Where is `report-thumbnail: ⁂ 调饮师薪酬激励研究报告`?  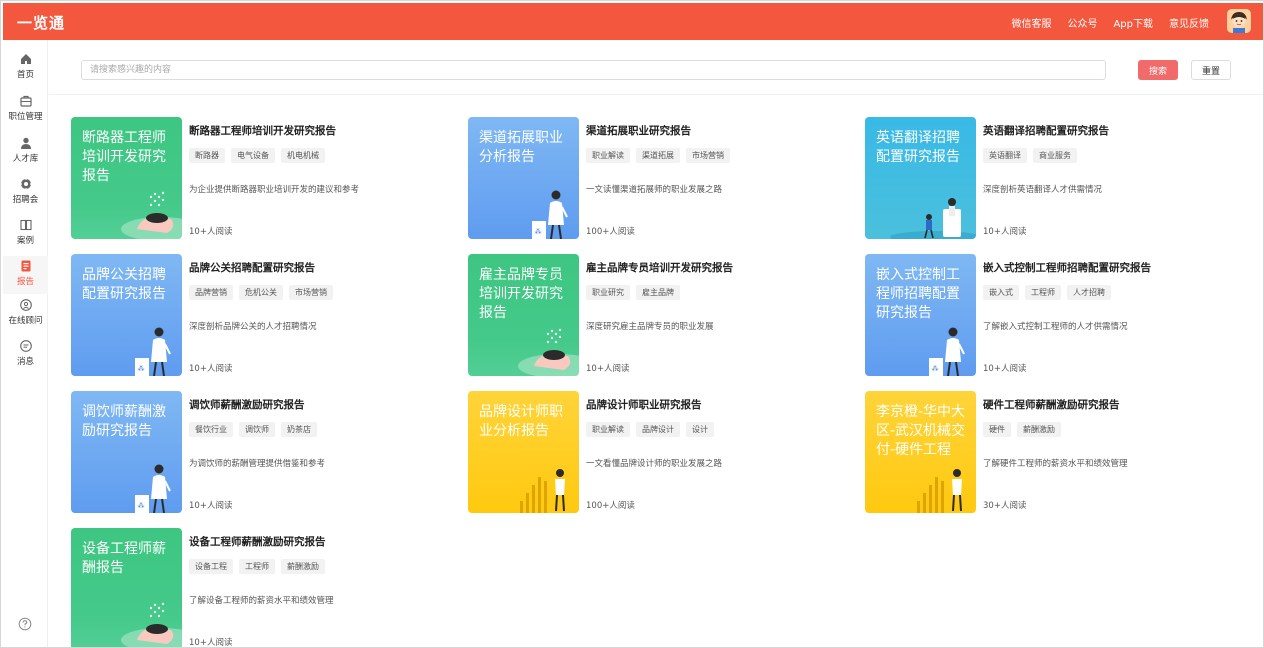 report-thumbnail: ⁂ 调饮师薪酬激励研究报告 is located at coordinates (126, 452).